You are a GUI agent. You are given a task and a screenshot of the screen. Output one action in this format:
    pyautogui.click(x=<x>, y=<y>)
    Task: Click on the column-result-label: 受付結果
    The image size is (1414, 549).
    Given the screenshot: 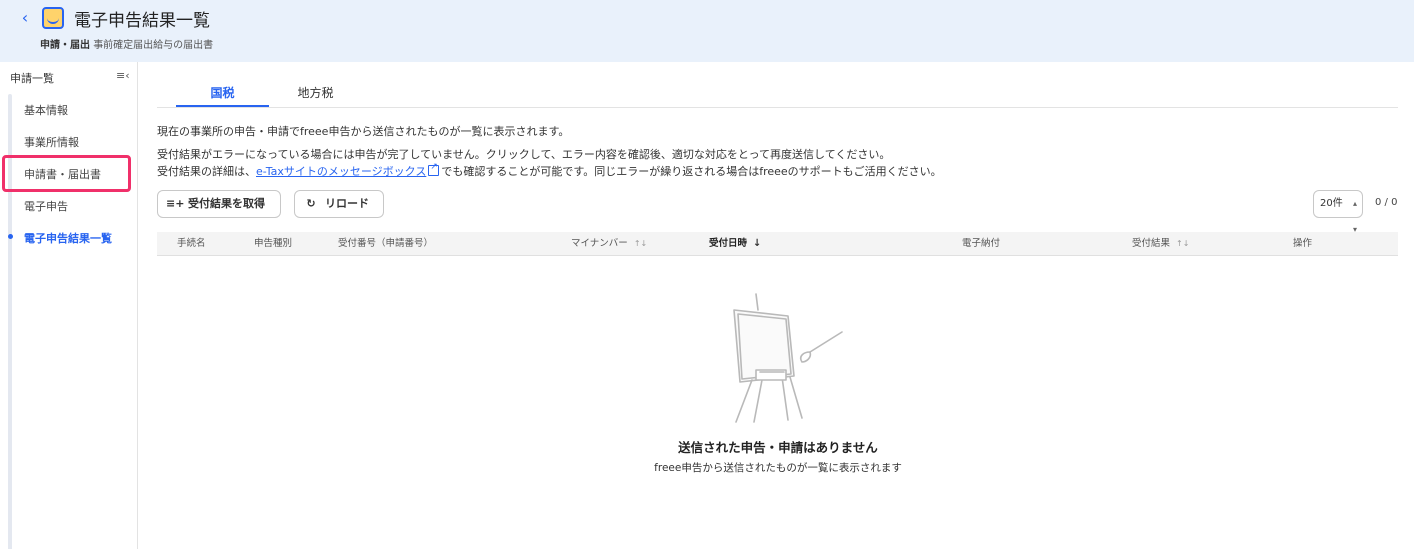 What is the action you would take?
    pyautogui.click(x=1151, y=243)
    